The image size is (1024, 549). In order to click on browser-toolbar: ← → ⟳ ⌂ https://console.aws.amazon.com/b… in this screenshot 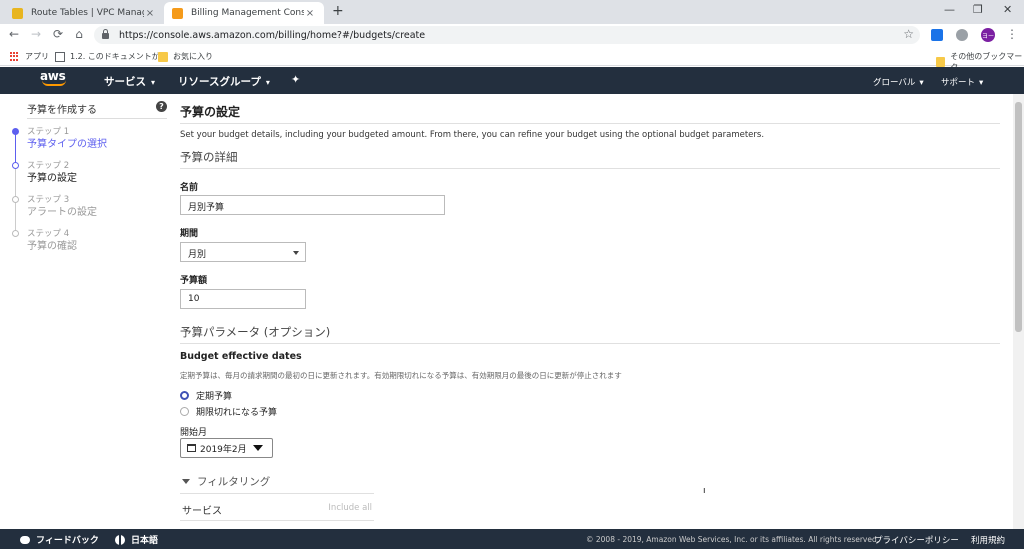, I will do `click(512, 35)`.